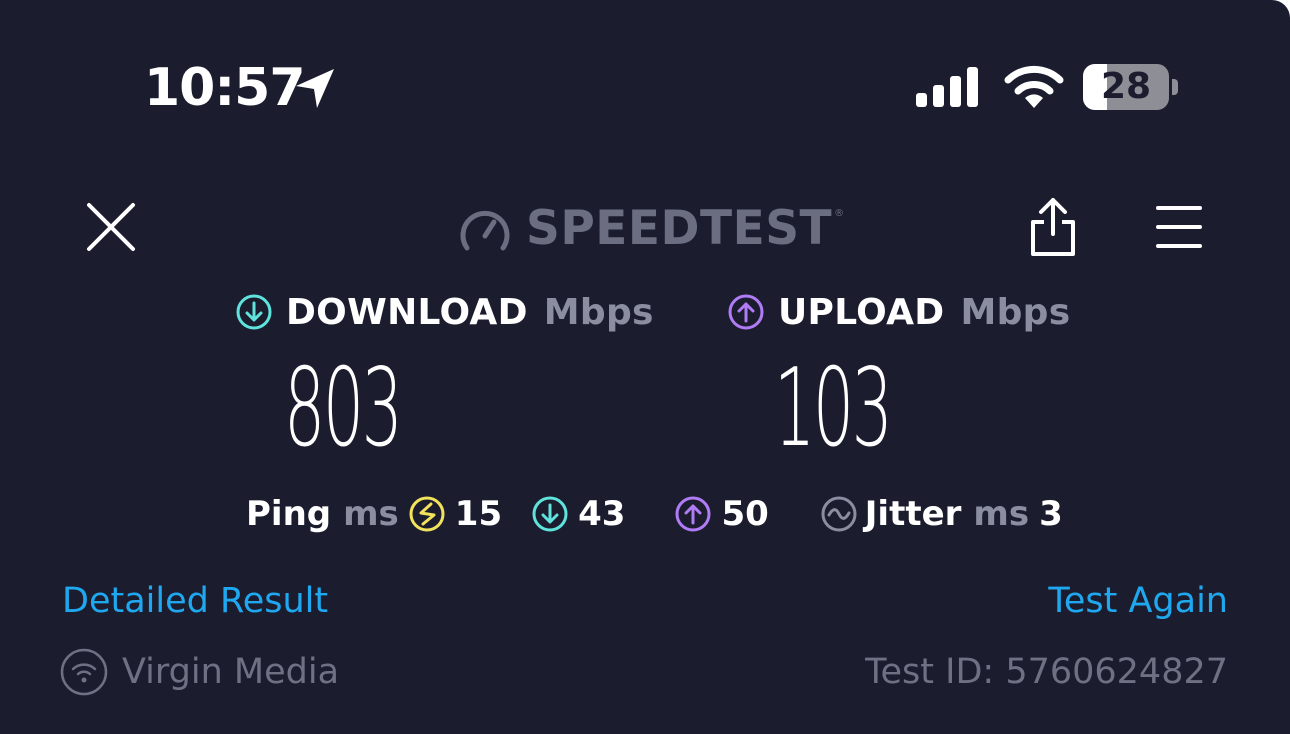 This screenshot has width=1290, height=734. Describe the element at coordinates (315, 88) in the screenshot. I see `location-arrow-icon` at that location.